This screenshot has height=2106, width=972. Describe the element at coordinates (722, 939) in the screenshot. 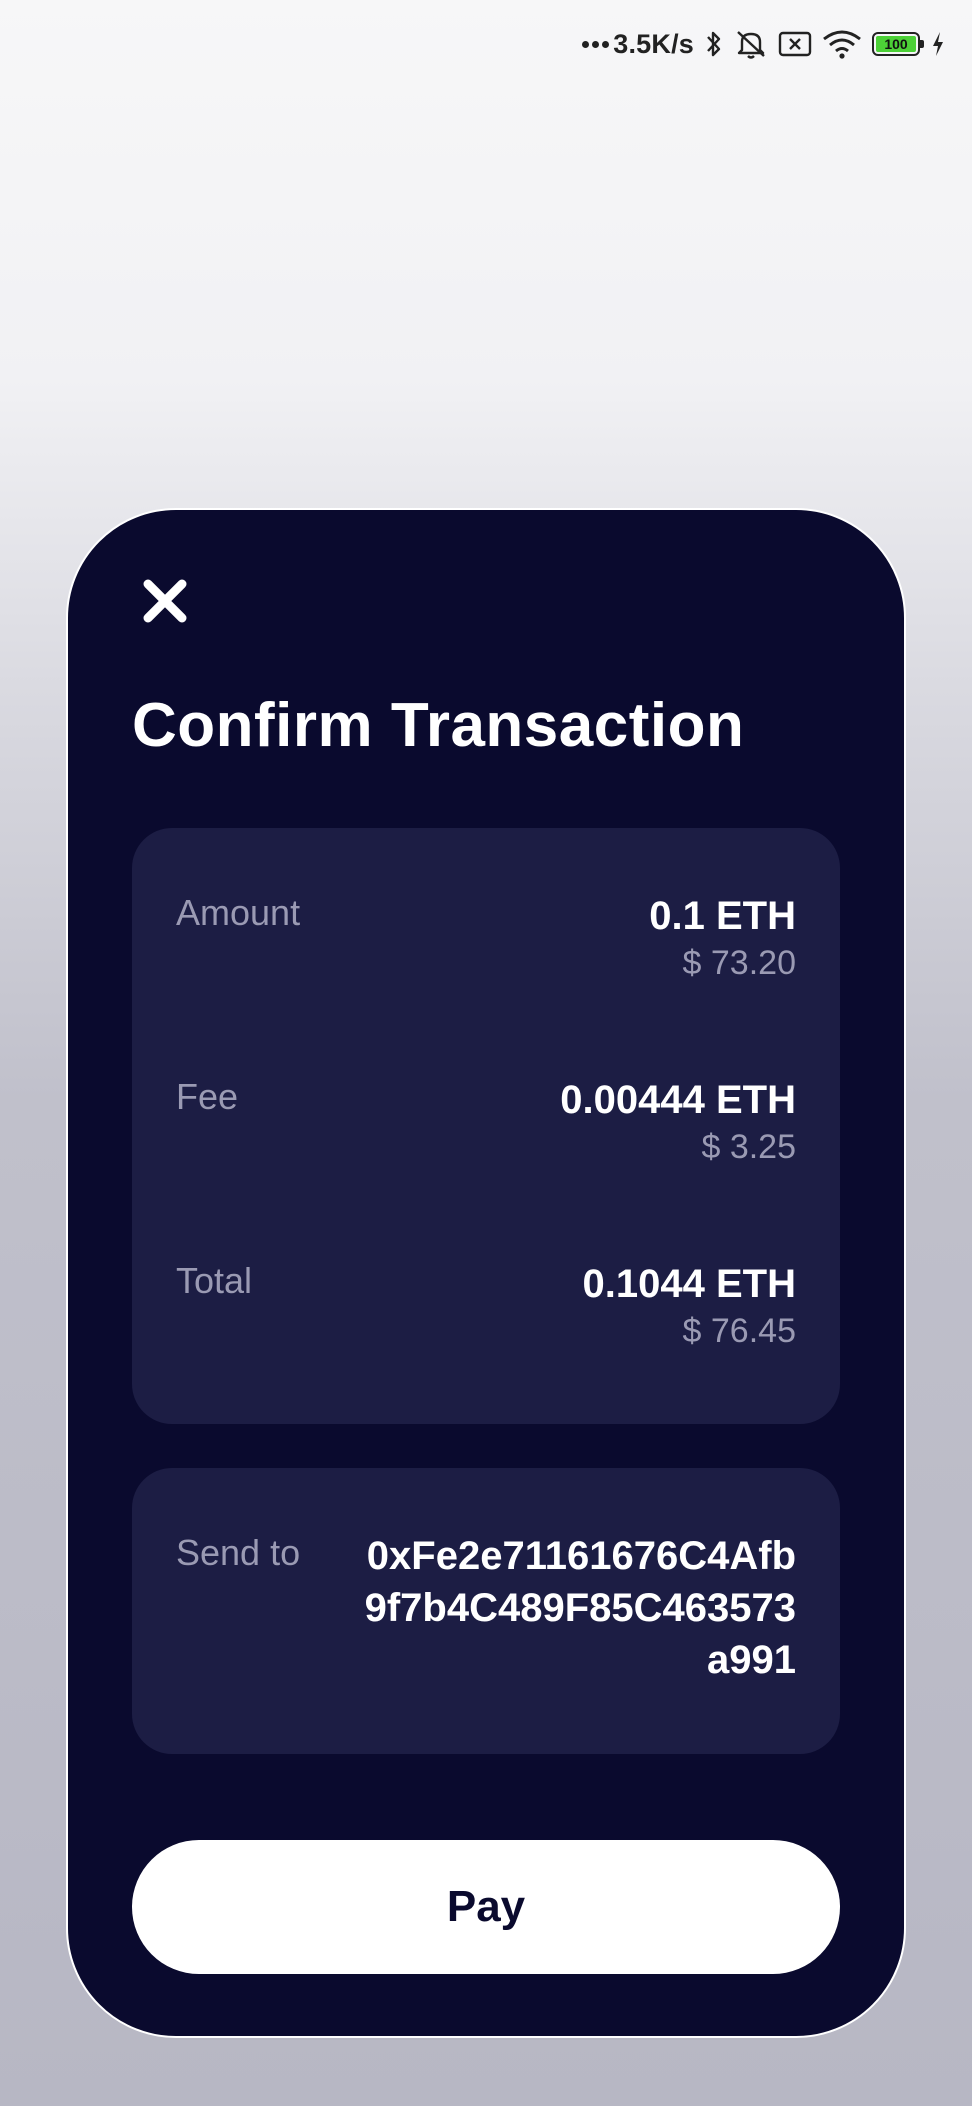

I see `amount-values: 0.1 ETH $ 73.20` at that location.